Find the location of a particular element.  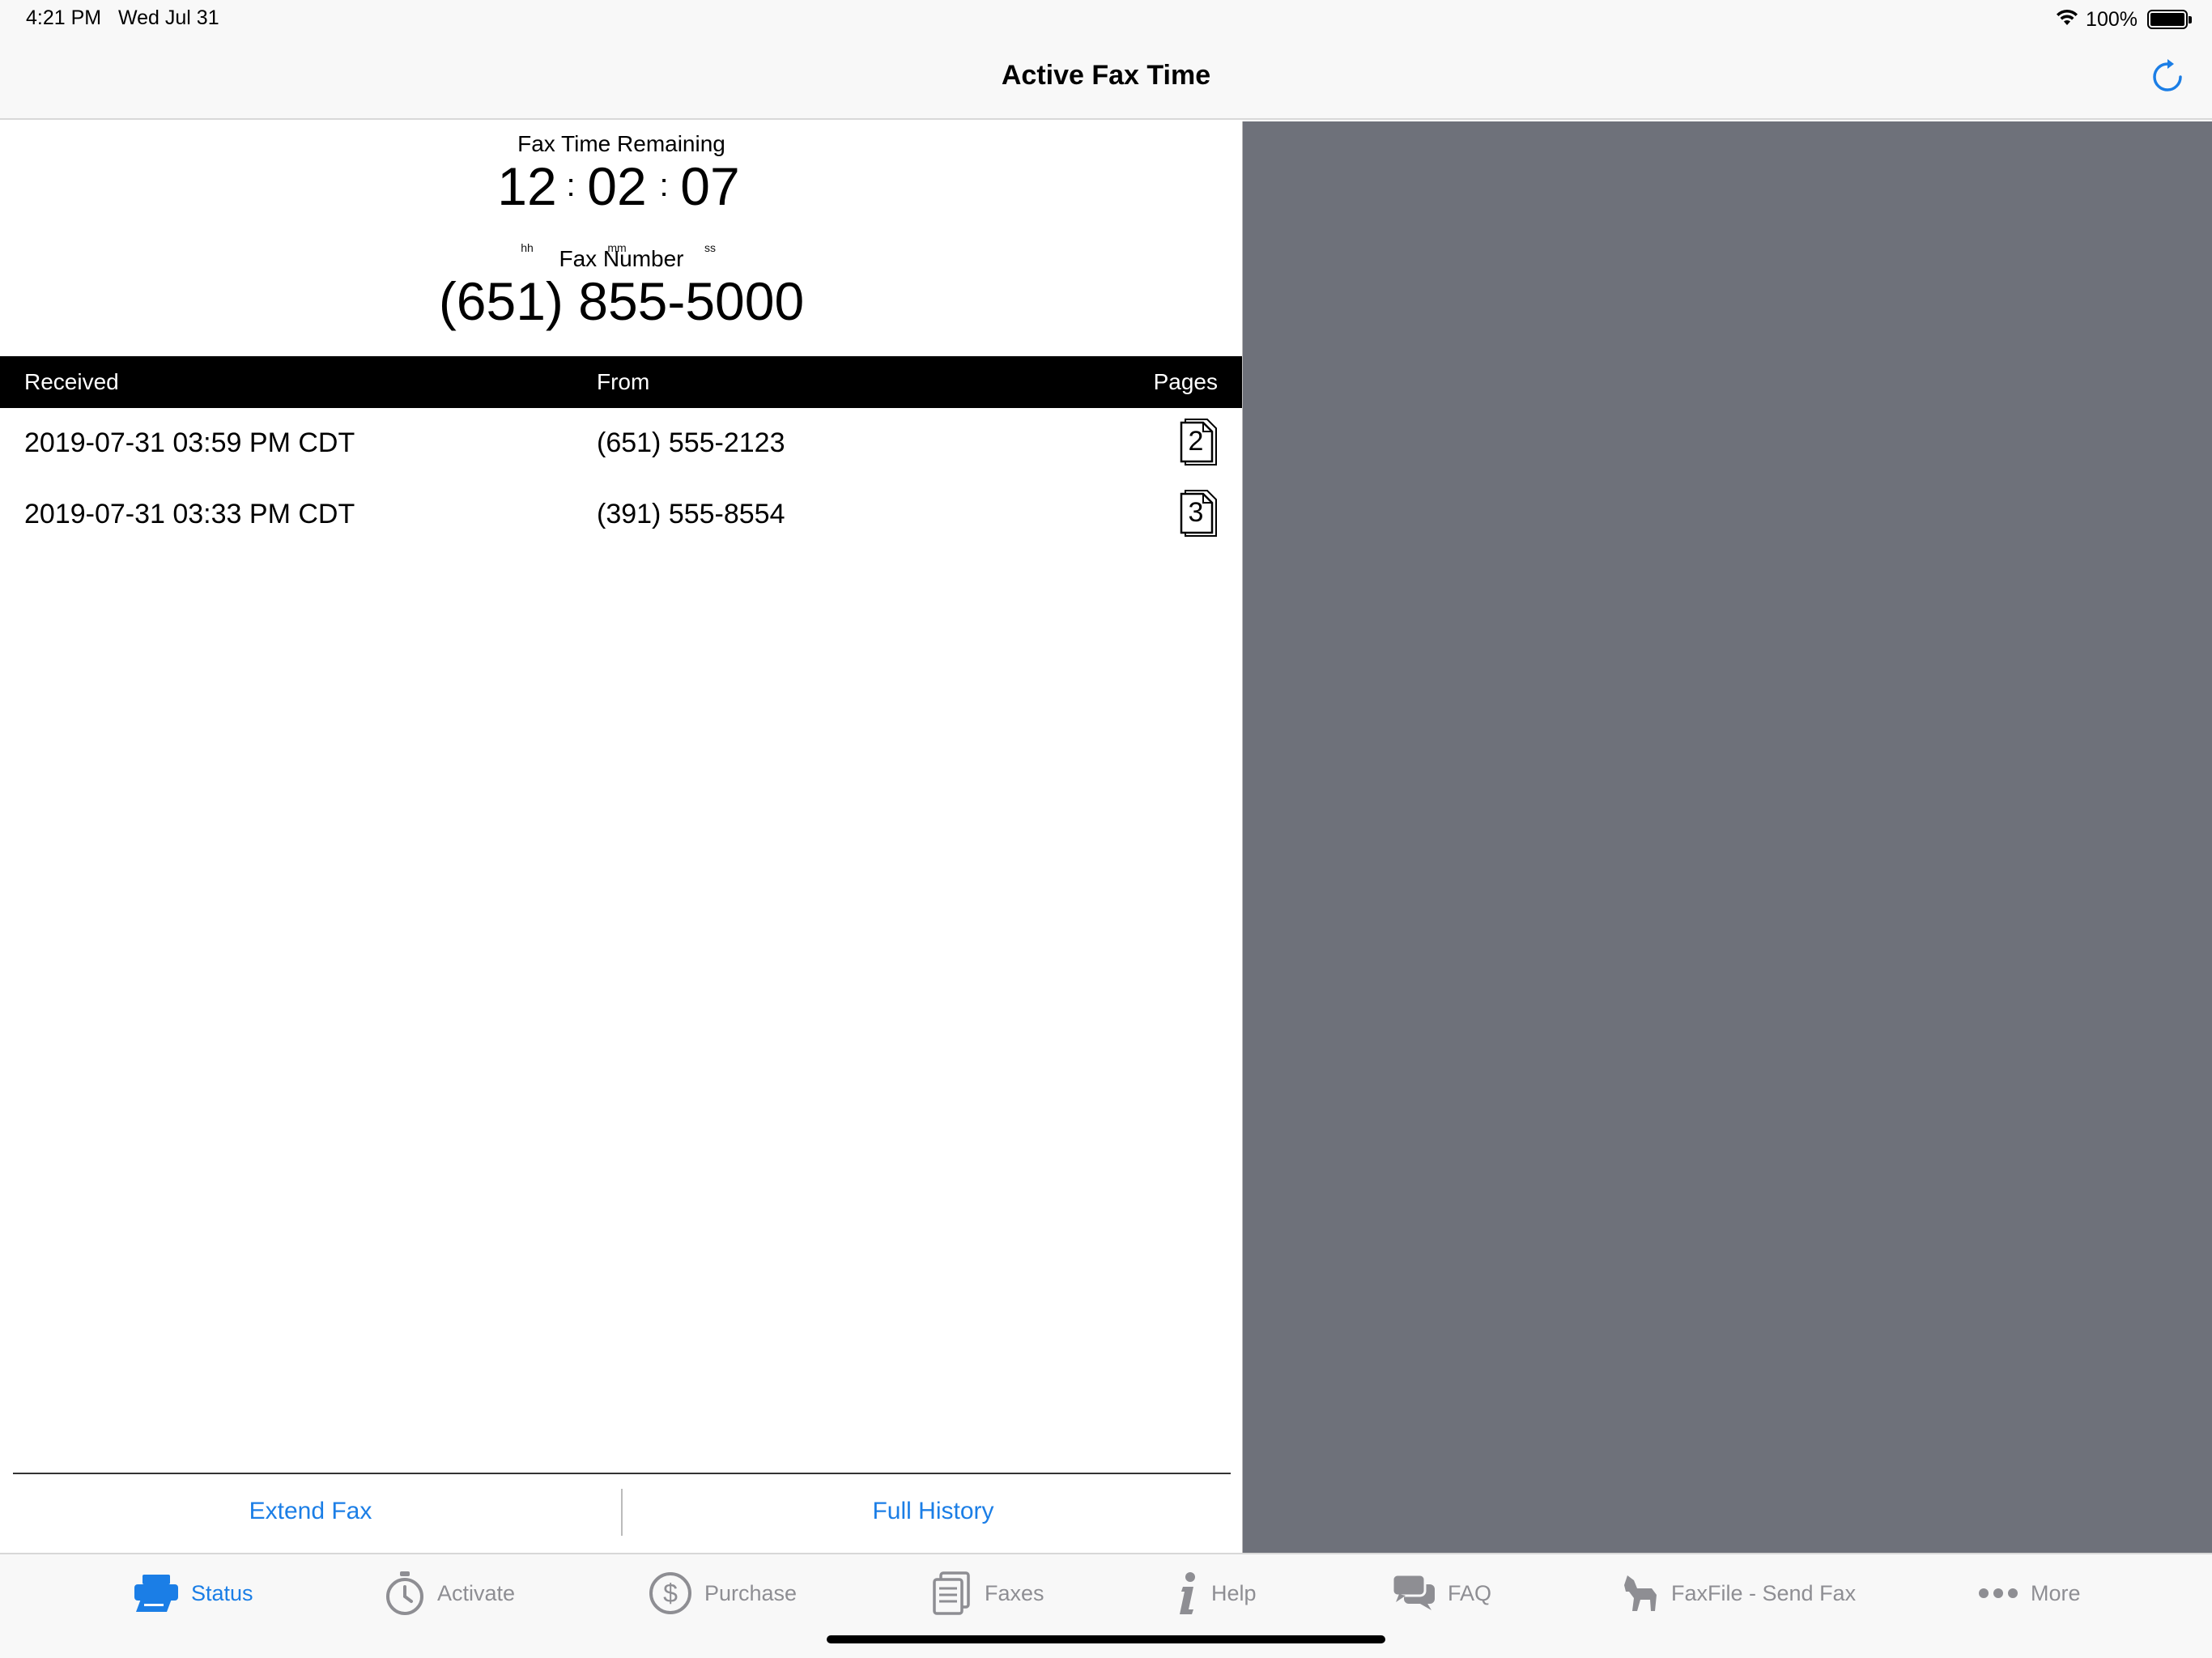

tab-help: Help is located at coordinates (1216, 1593).